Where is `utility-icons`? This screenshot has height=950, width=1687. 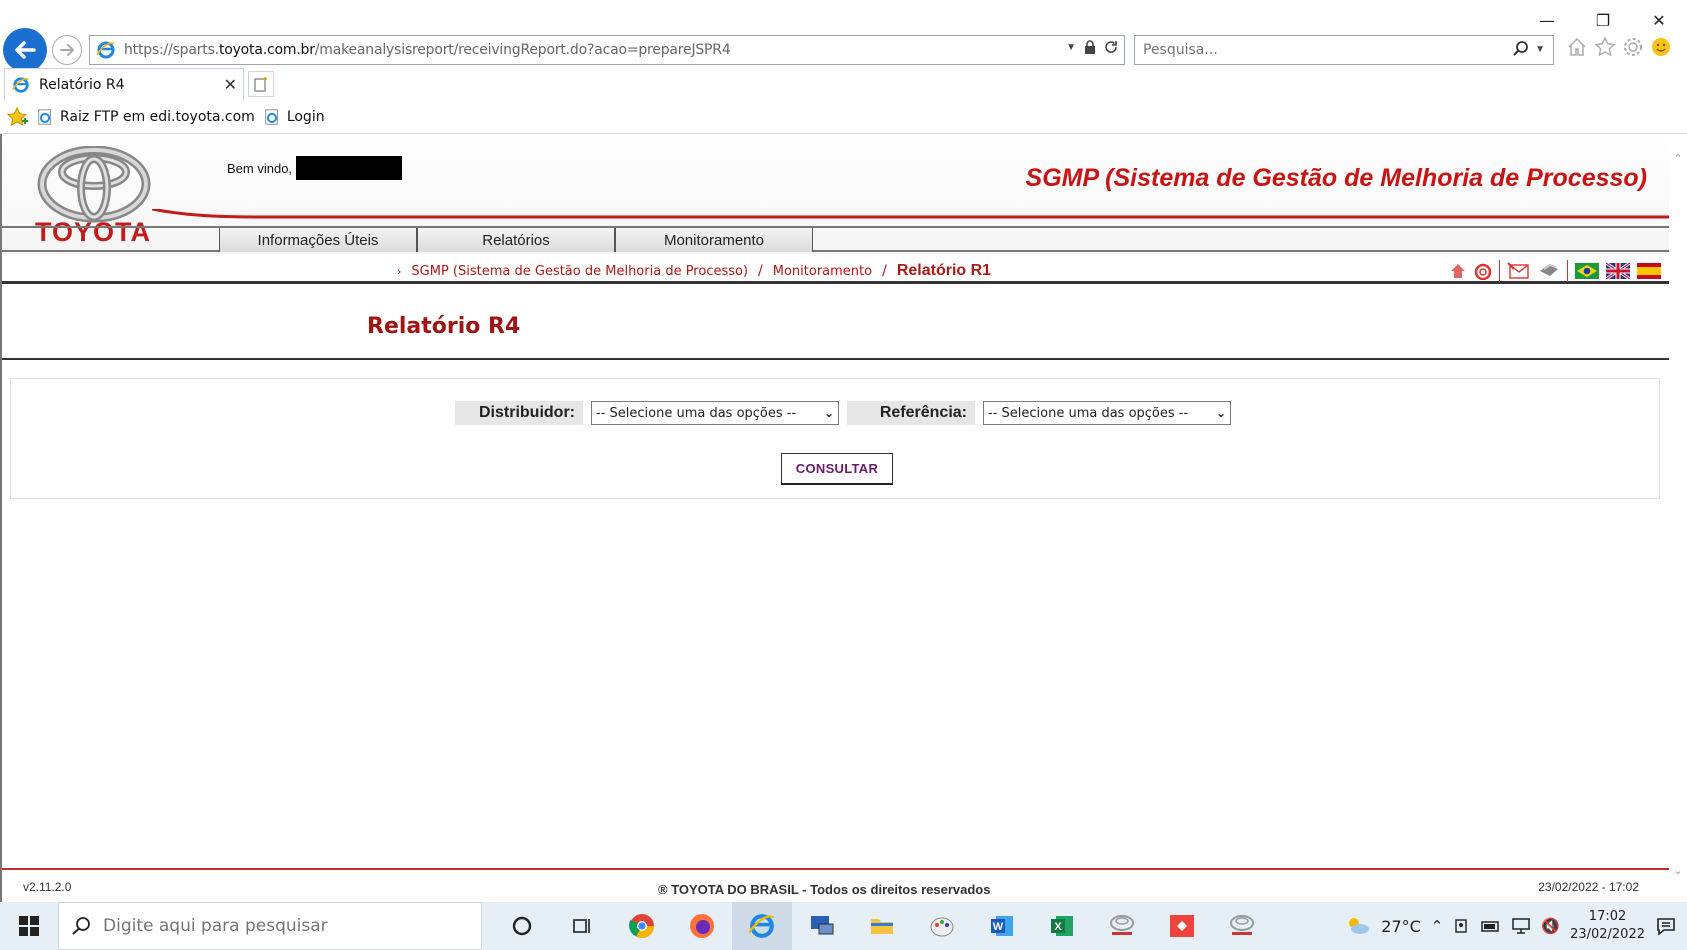
utility-icons is located at coordinates (1555, 271).